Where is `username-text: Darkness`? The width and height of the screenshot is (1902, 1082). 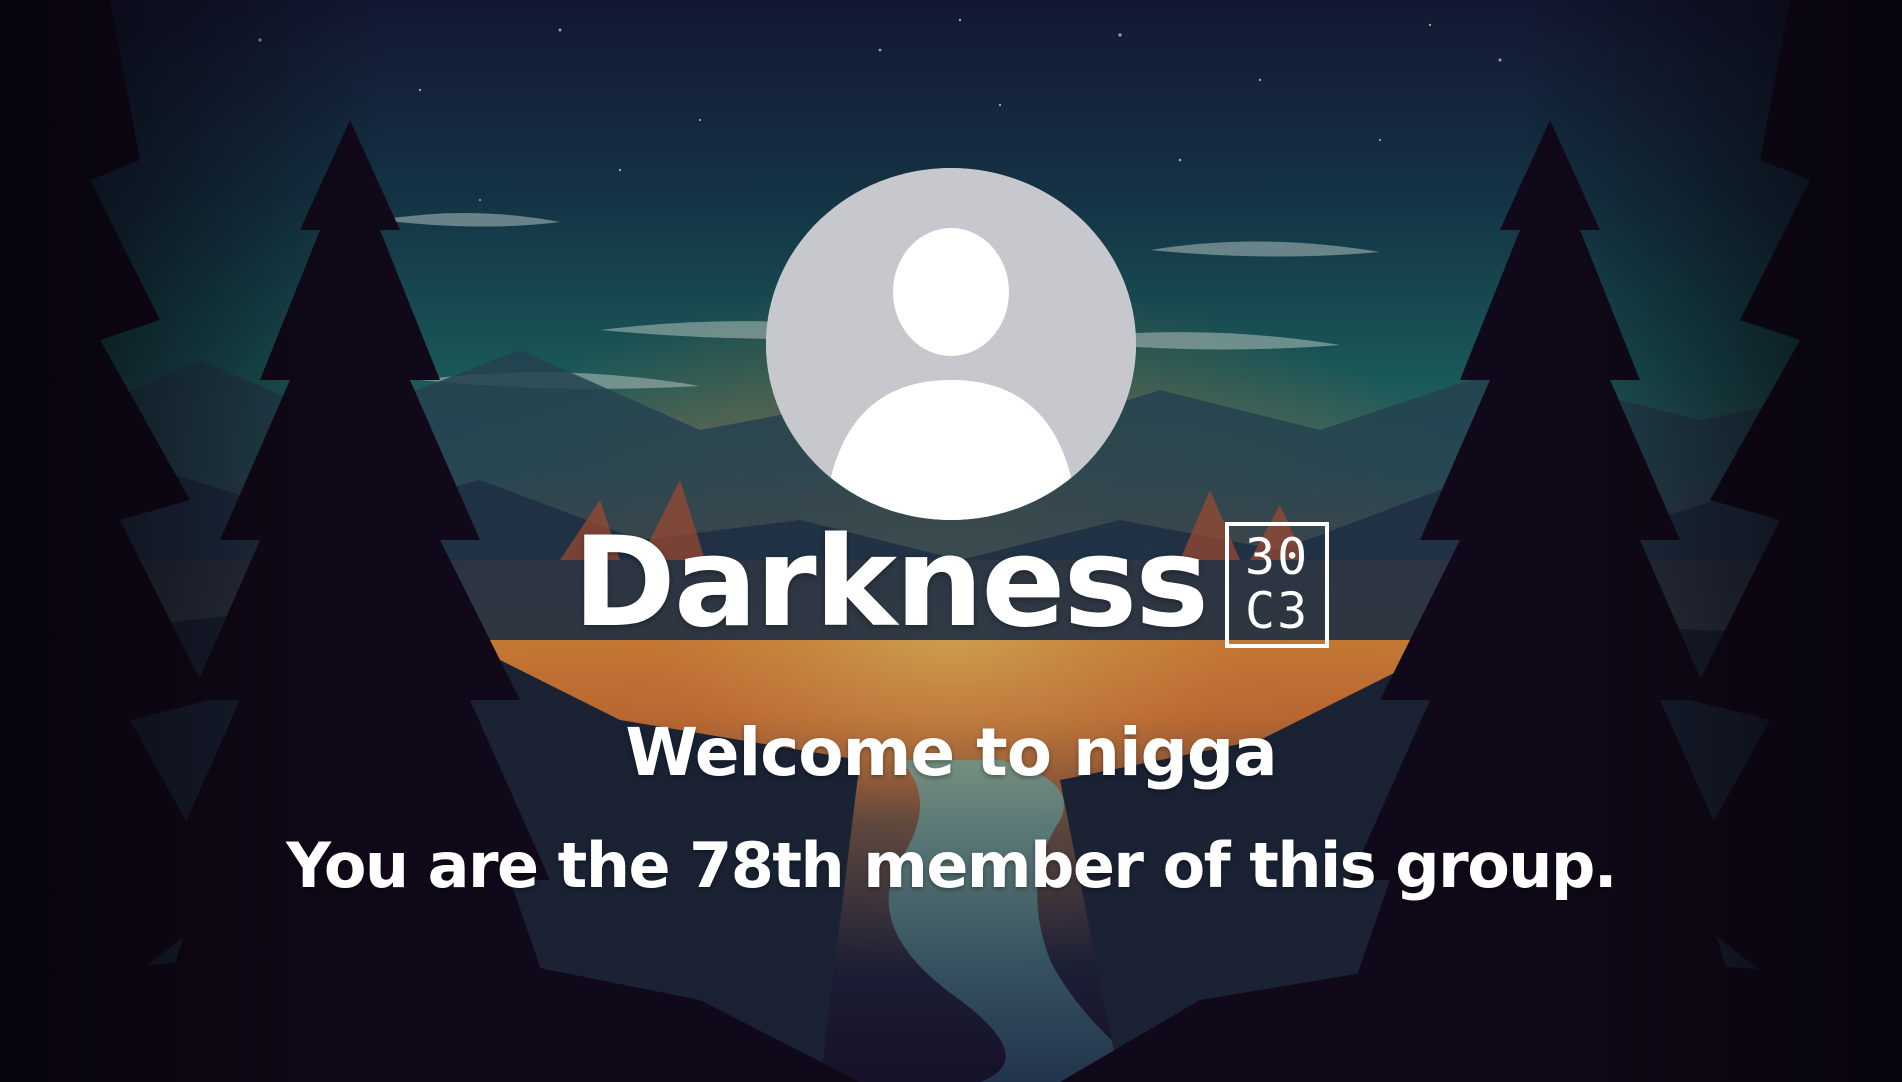 username-text: Darkness is located at coordinates (890, 583).